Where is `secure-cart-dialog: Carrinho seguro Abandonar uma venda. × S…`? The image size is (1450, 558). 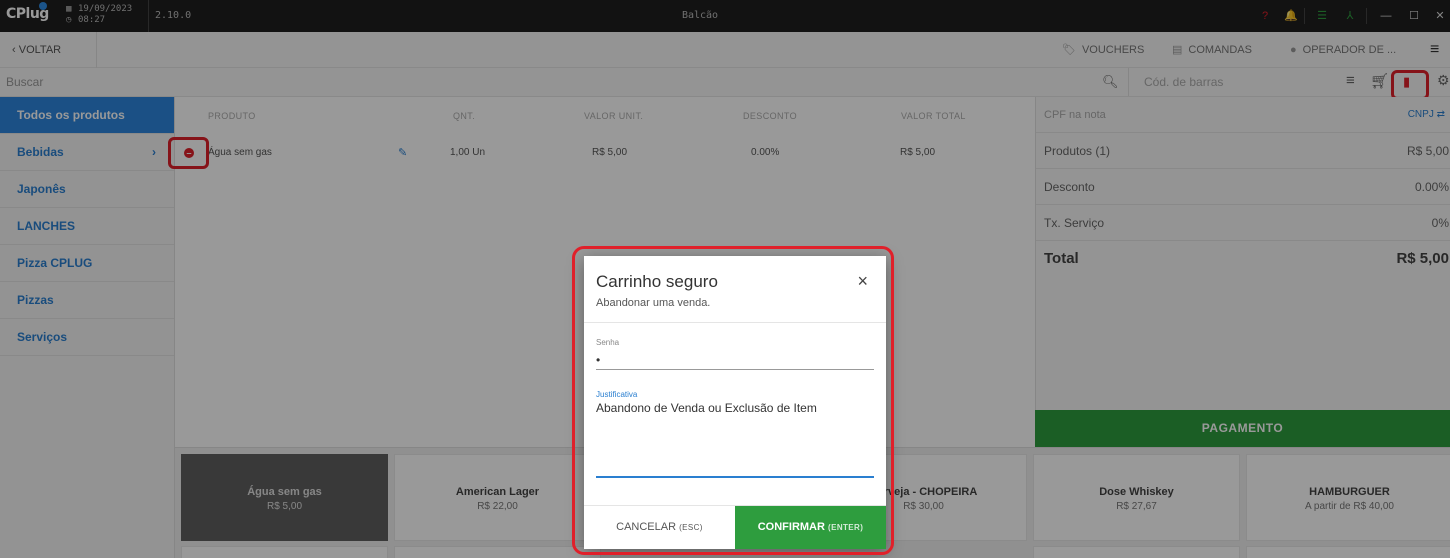
secure-cart-dialog: Carrinho seguro Abandonar uma venda. × S… is located at coordinates (735, 402).